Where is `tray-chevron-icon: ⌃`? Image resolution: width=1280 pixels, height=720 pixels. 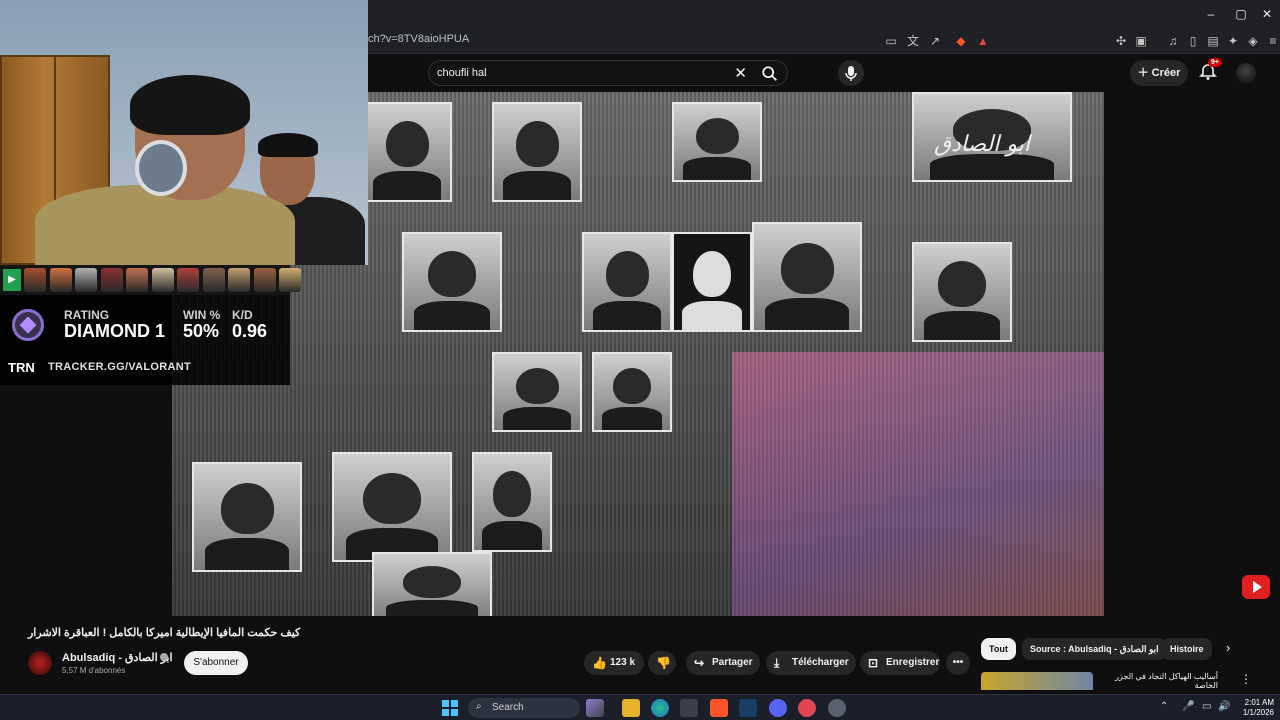
tray-chevron-icon: ⌃ is located at coordinates (1164, 706).